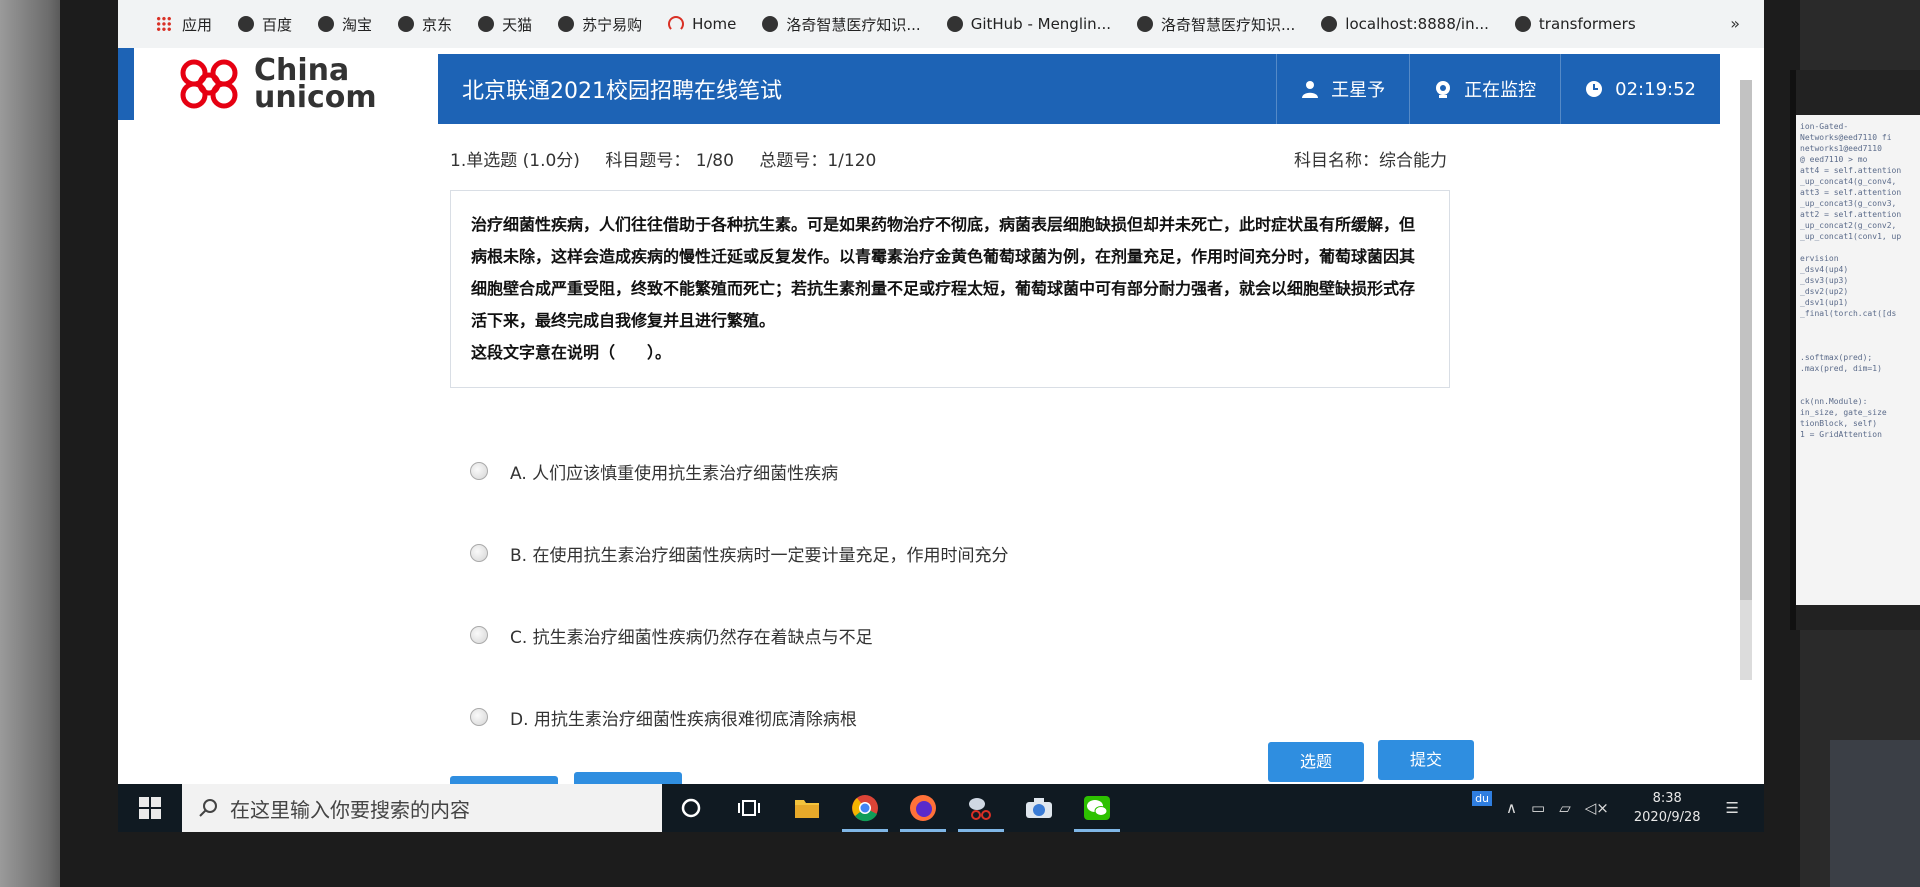  Describe the element at coordinates (920, 717) in the screenshot. I see `answer-option: D. 用抗生素治疗细菌性疾病很难彻底清除病根` at that location.